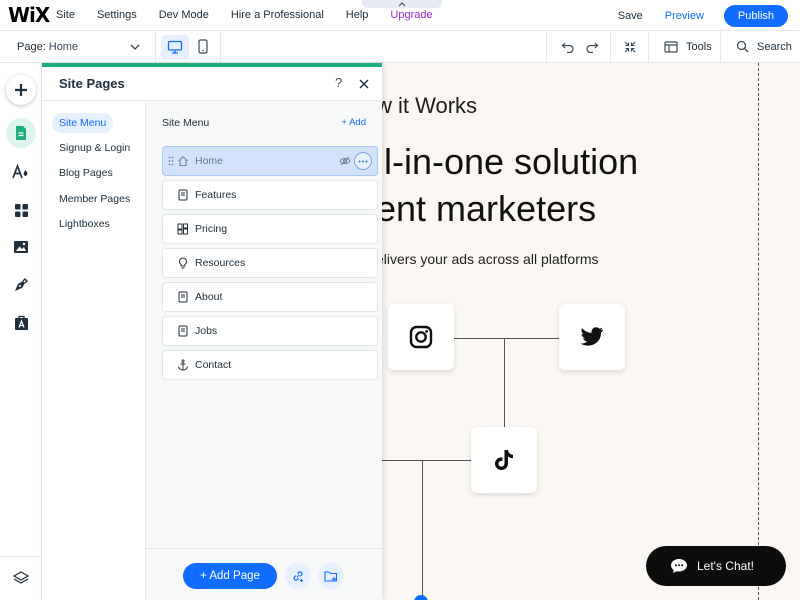 This screenshot has height=600, width=800. I want to click on redo-button, so click(592, 46).